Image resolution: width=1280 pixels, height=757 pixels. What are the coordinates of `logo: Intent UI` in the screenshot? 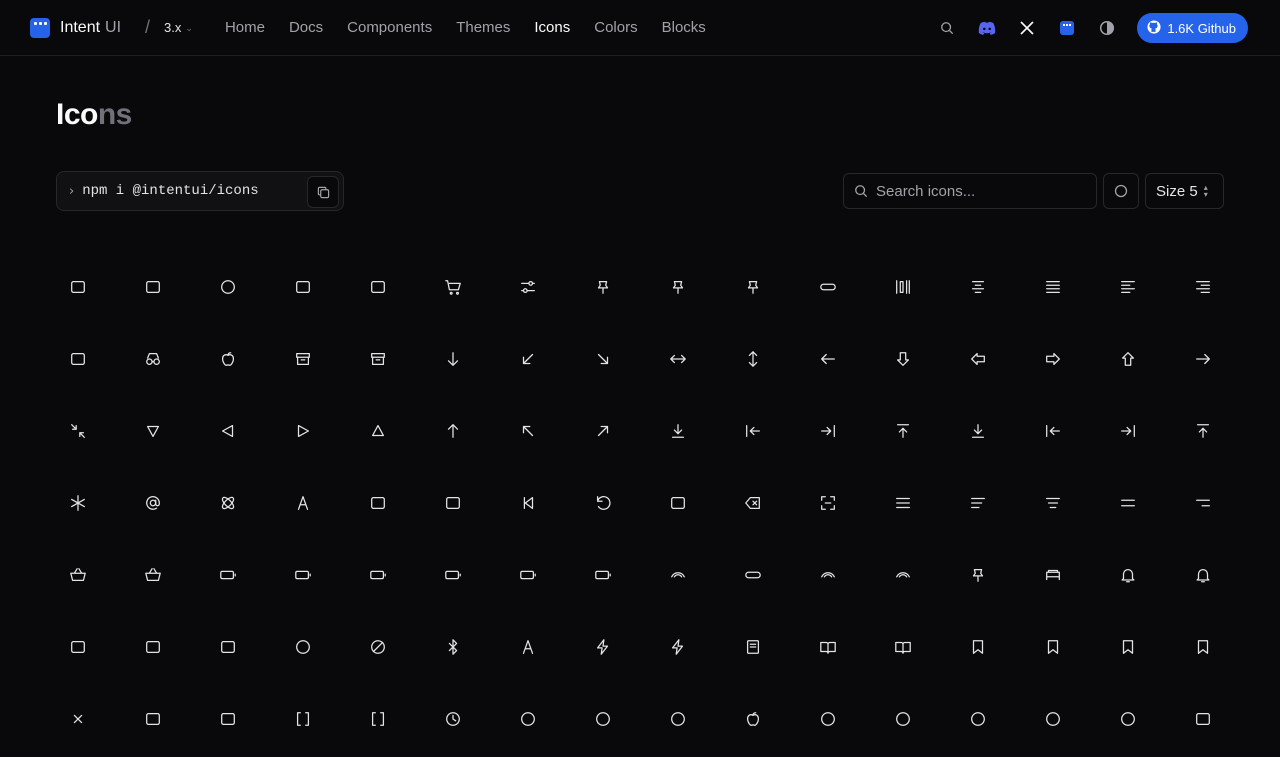 It's located at (75, 27).